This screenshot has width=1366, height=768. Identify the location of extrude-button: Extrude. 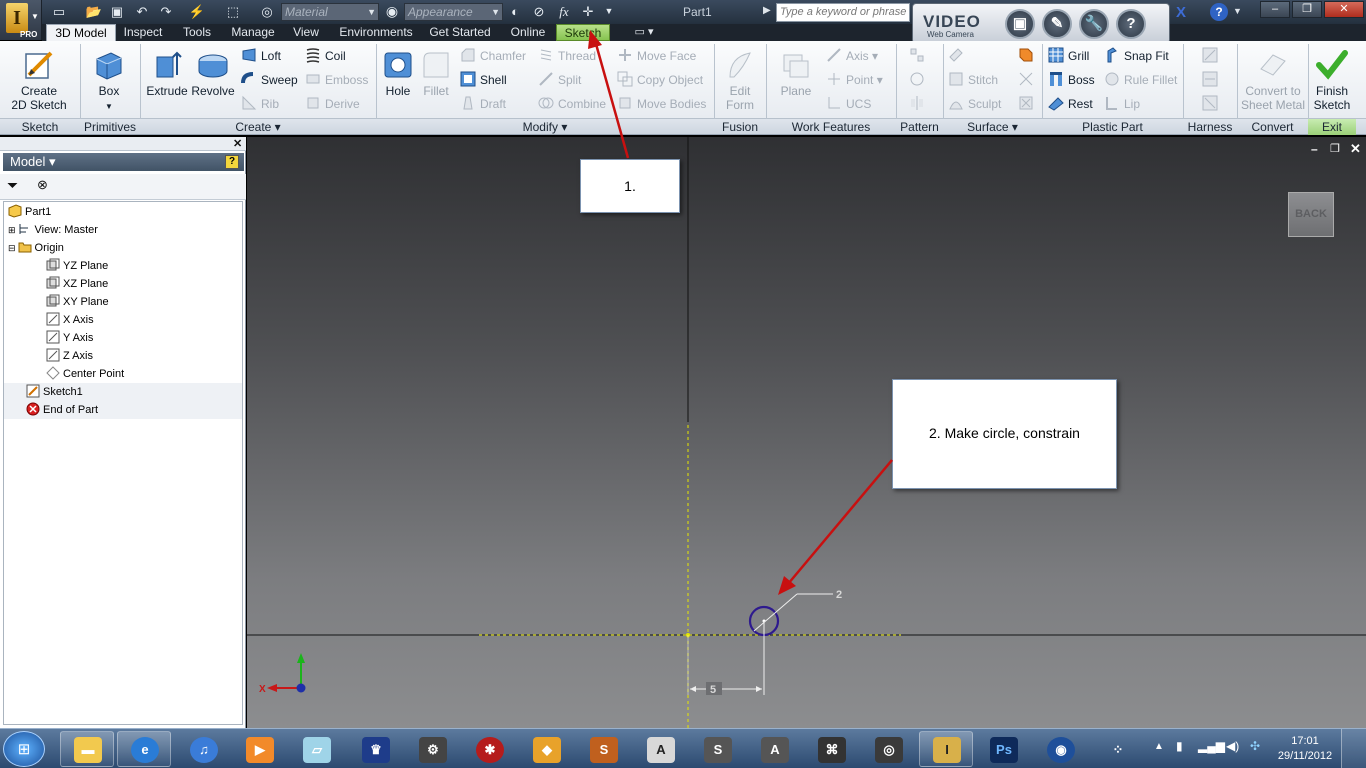
(167, 73).